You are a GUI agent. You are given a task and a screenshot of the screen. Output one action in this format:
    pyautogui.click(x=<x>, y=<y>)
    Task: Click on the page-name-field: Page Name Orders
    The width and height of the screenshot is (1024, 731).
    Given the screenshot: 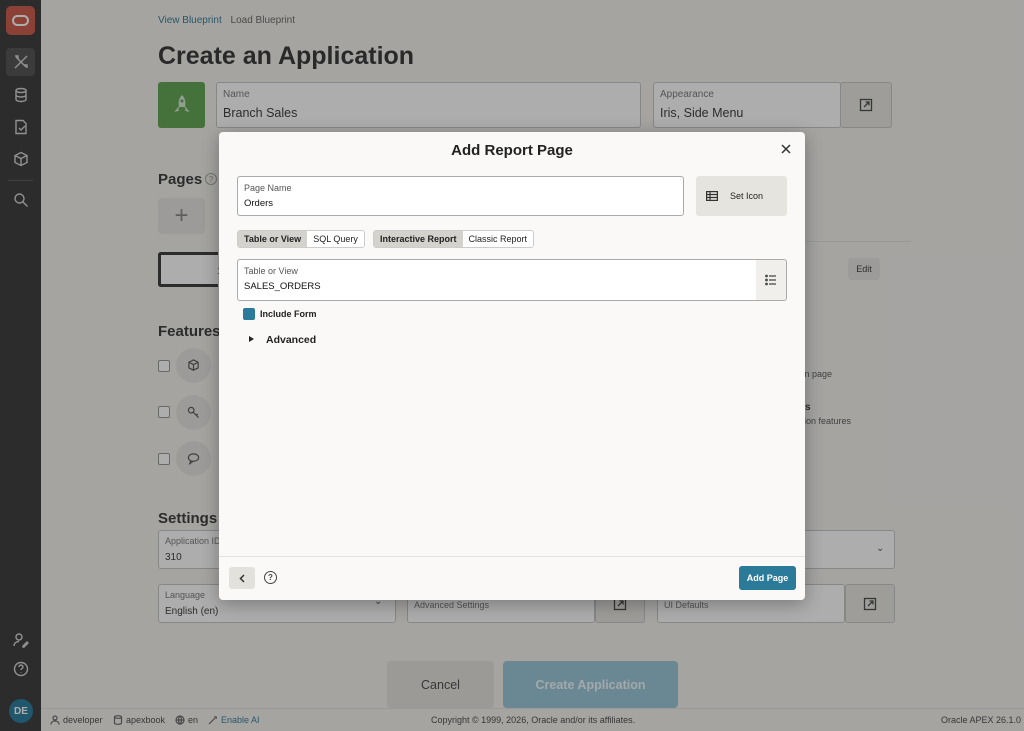 What is the action you would take?
    pyautogui.click(x=460, y=196)
    